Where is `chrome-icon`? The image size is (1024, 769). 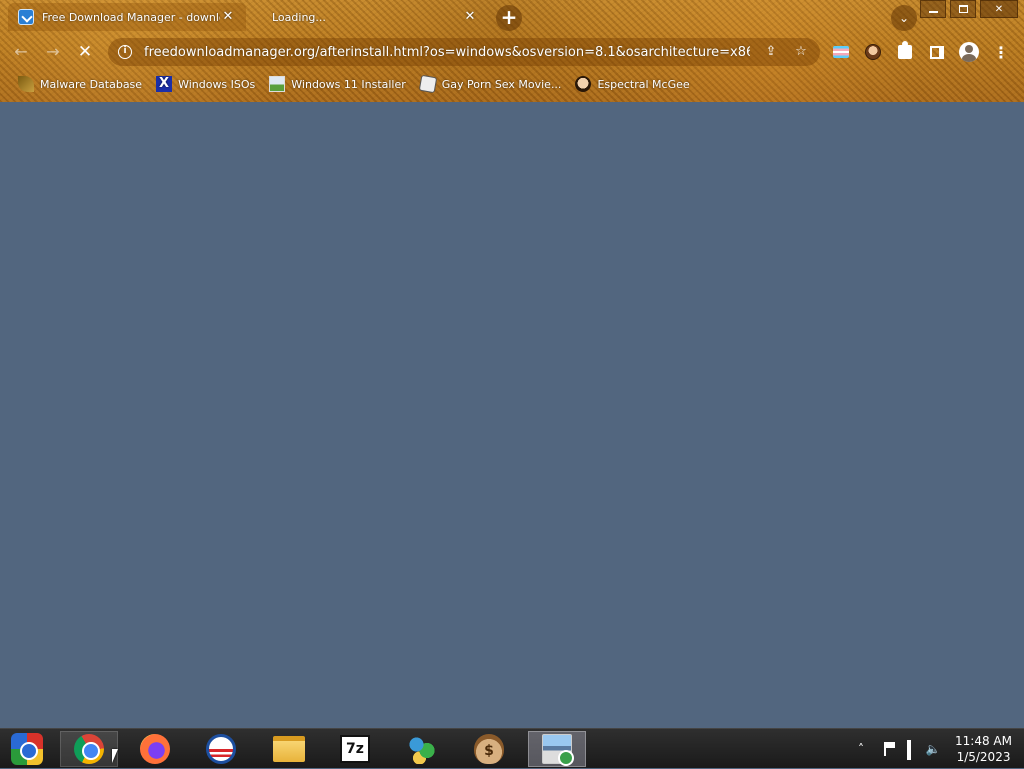
chrome-icon is located at coordinates (89, 749).